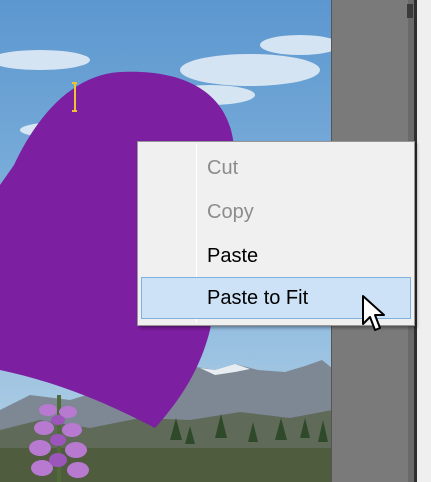 This screenshot has width=431, height=482. Describe the element at coordinates (74, 97) in the screenshot. I see `text-insertion-cursor-icon` at that location.